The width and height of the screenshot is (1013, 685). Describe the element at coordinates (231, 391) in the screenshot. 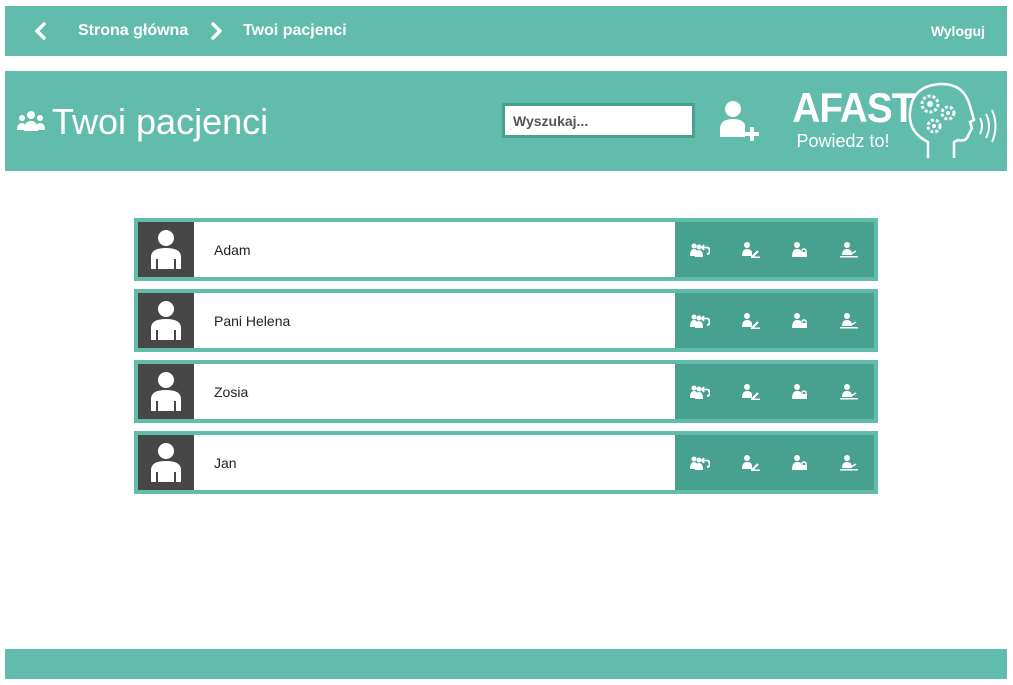

I see `patient-name: Zosia` at that location.